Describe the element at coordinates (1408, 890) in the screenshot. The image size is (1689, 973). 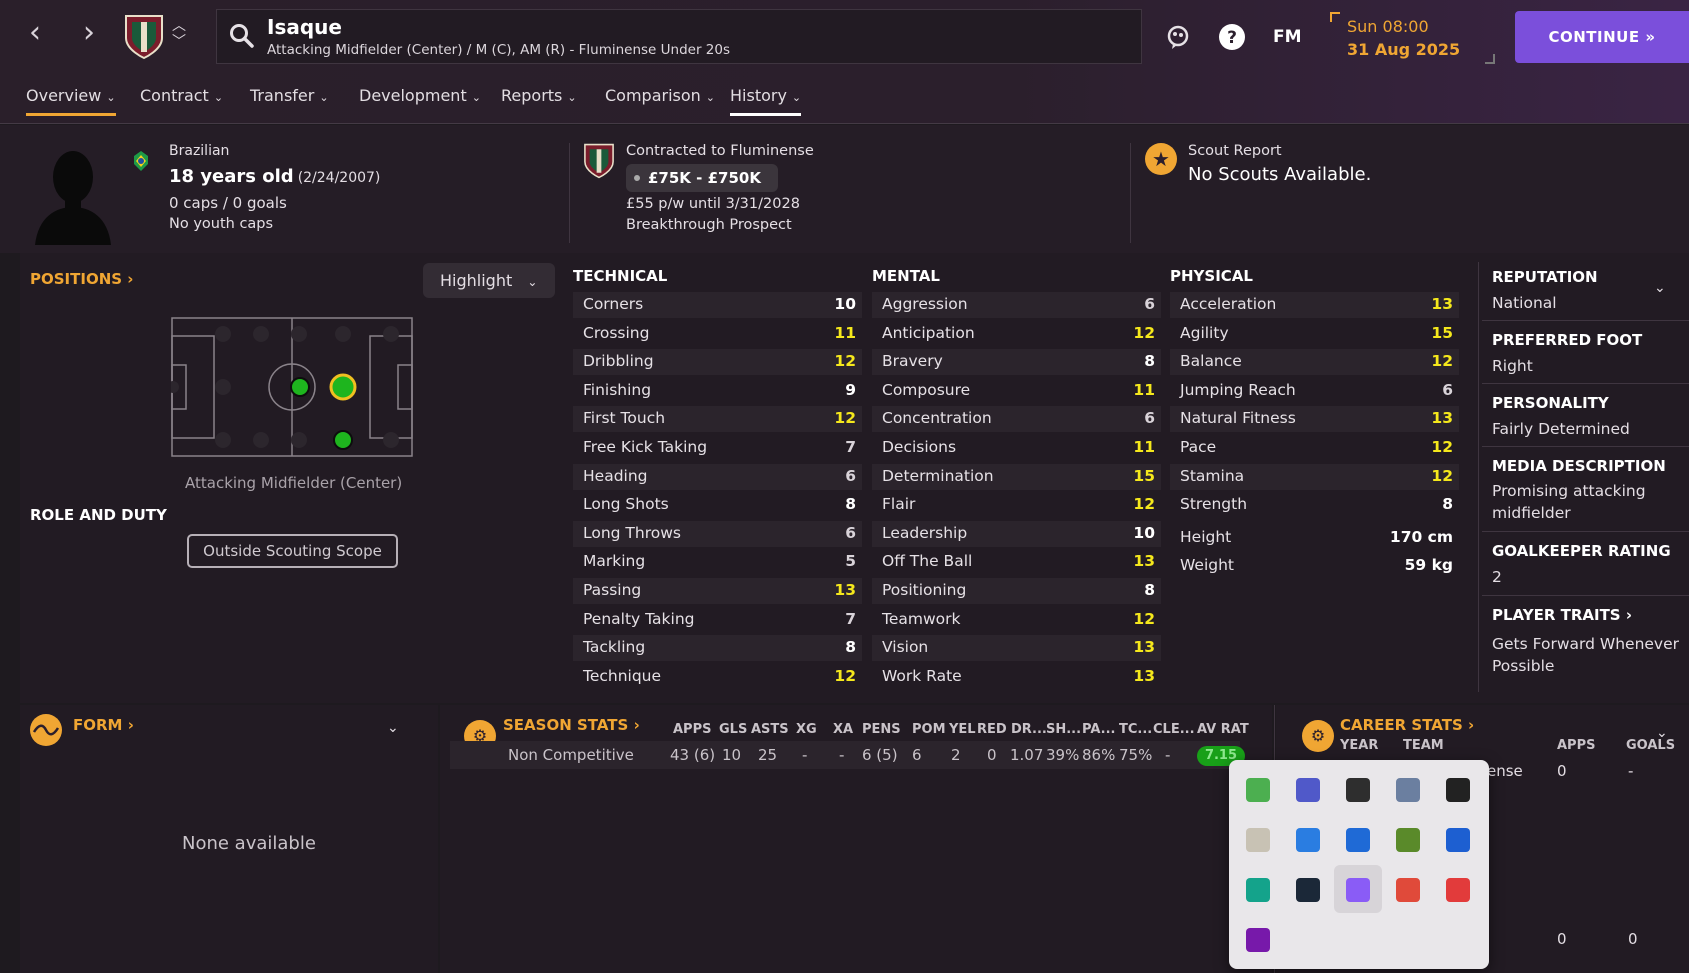
I see `pdf-icon` at that location.